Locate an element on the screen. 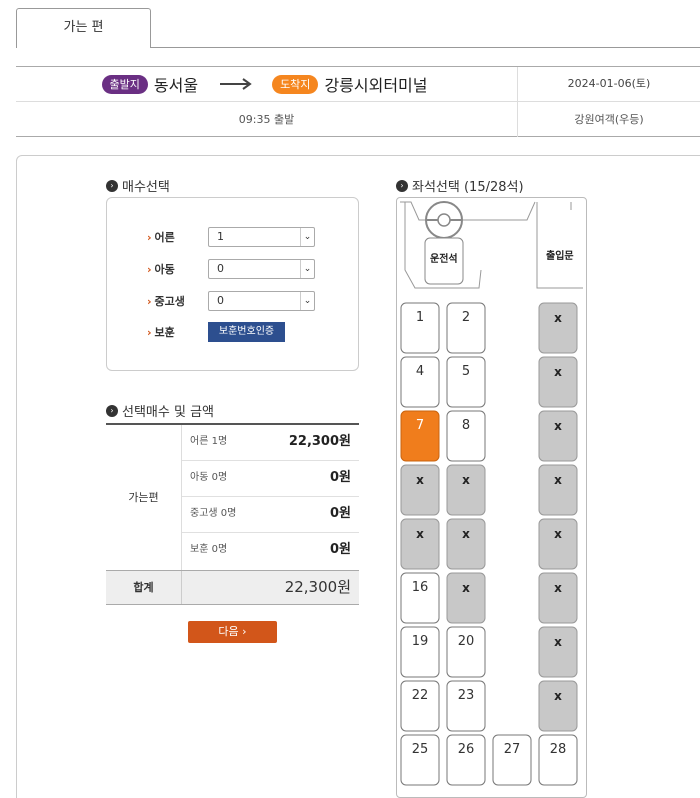 This screenshot has height=798, width=700. seat-9: x is located at coordinates (558, 436).